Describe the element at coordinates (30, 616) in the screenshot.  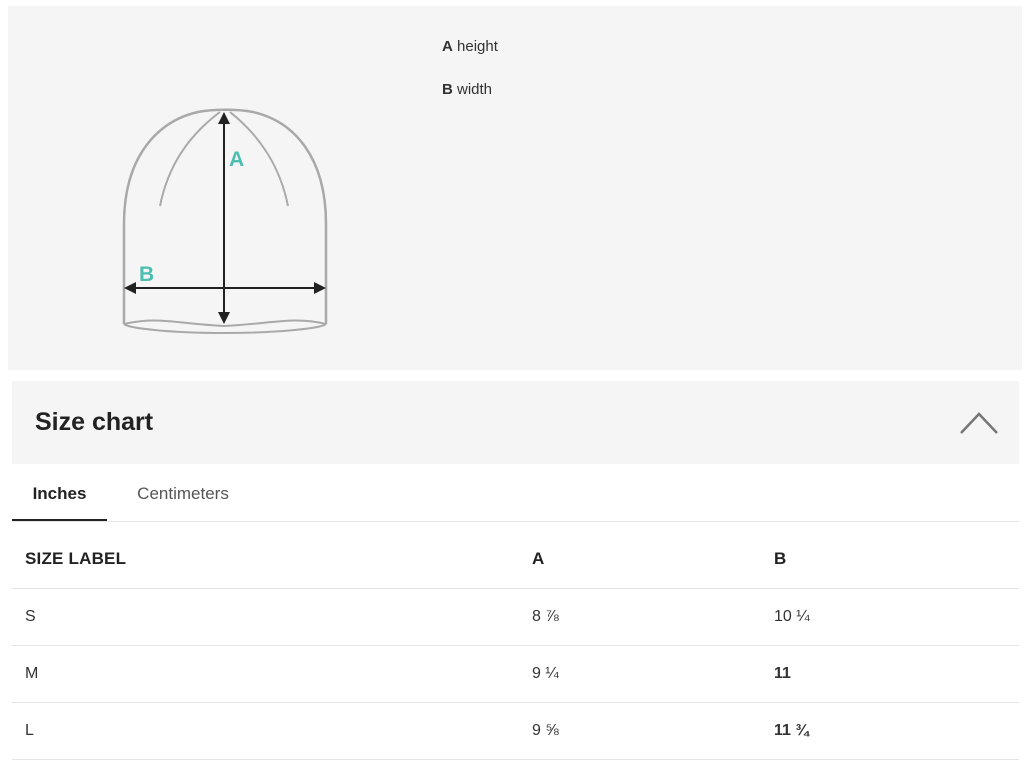
I see `cell-size: S` at that location.